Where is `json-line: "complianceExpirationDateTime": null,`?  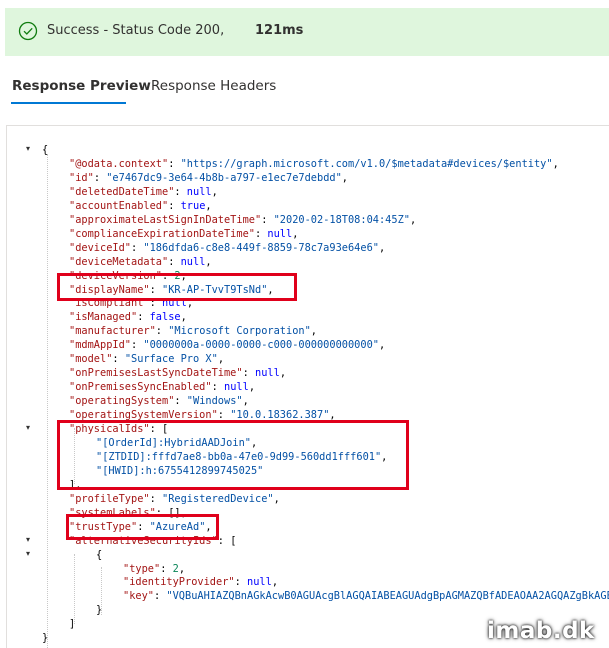 json-line: "complianceExpirationDateTime": null, is located at coordinates (183, 234).